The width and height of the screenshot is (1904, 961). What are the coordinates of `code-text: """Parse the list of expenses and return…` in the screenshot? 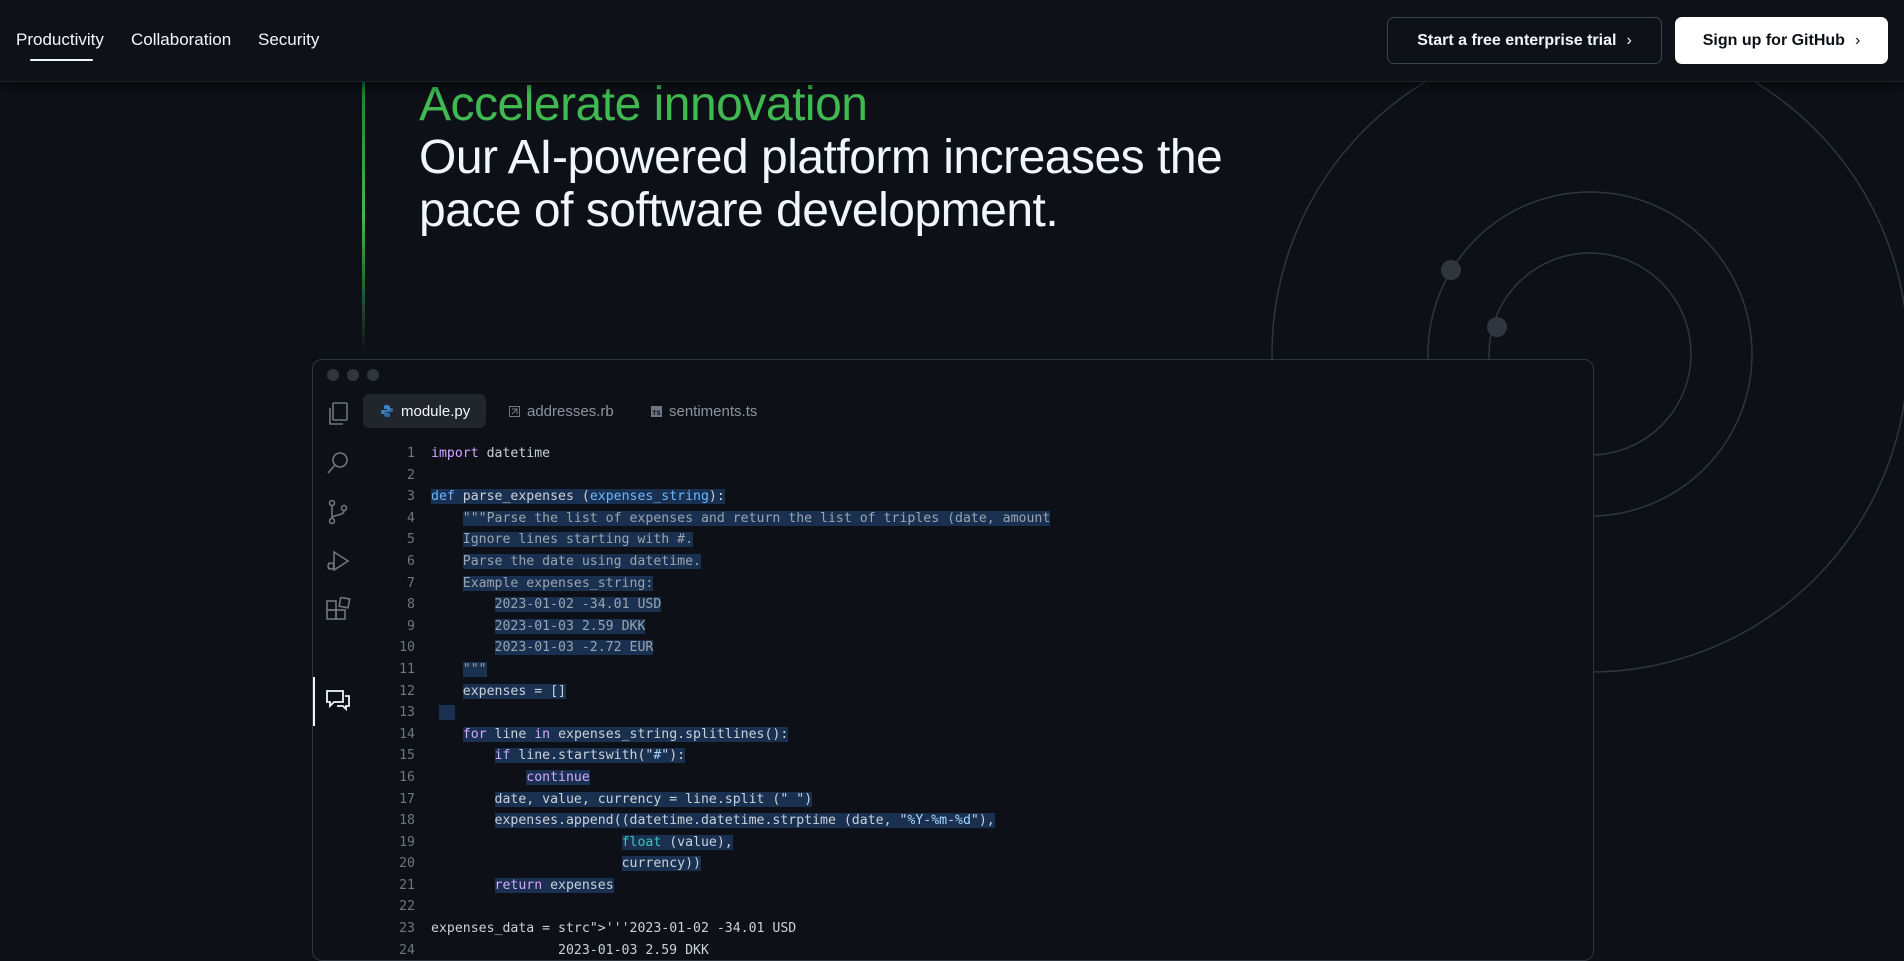 It's located at (756, 518).